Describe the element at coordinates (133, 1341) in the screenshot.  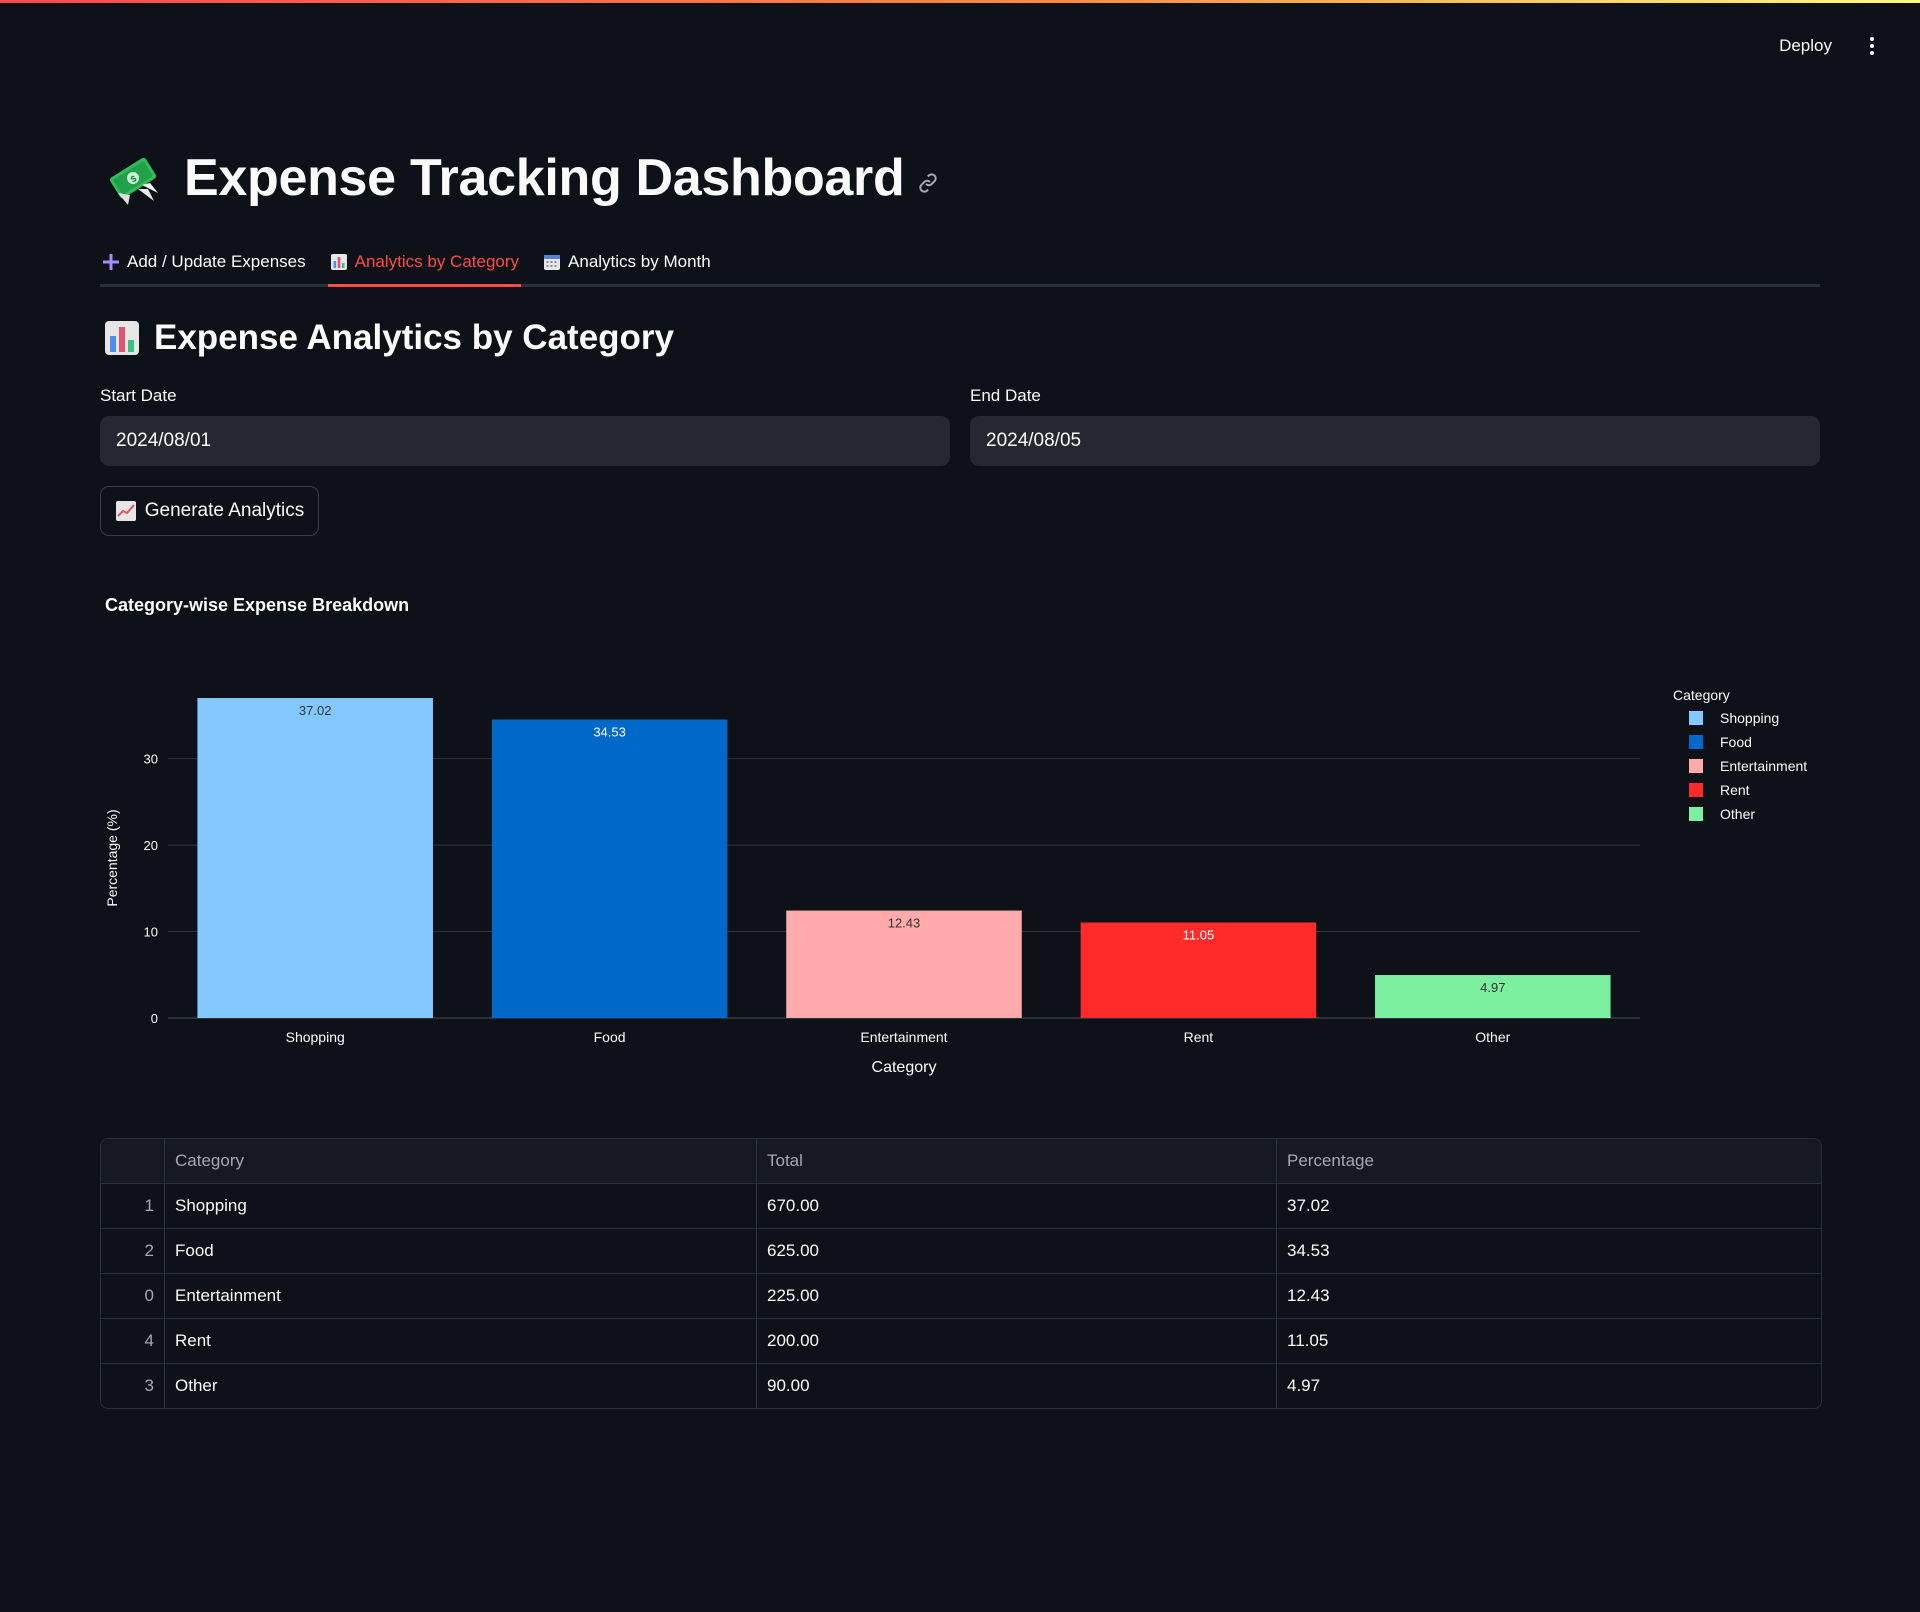
I see `table-cell-index: 4` at that location.